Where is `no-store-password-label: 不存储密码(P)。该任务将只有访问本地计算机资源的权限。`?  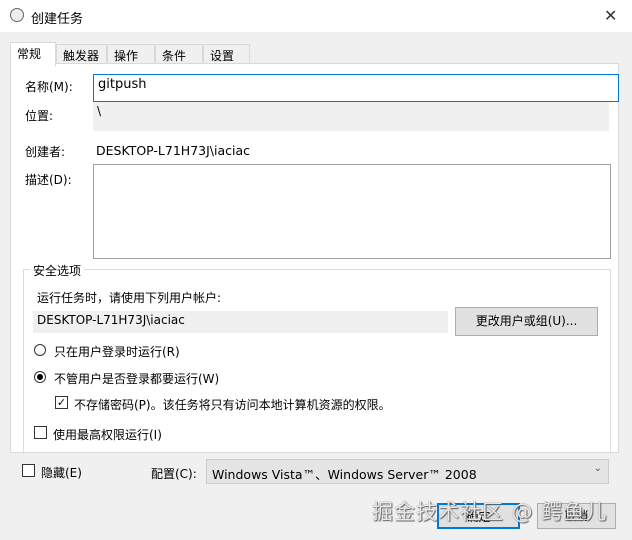 no-store-password-label: 不存储密码(P)。该任务将只有访问本地计算机资源的权限。 is located at coordinates (232, 405).